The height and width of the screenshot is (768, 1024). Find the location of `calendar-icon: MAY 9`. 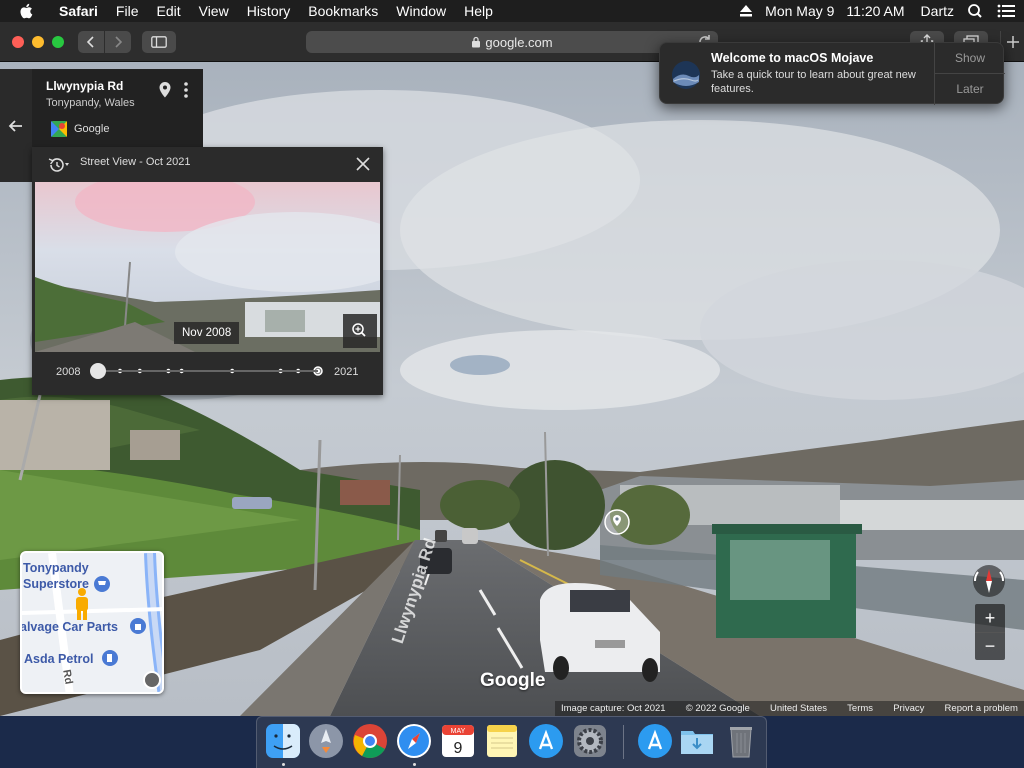

calendar-icon: MAY 9 is located at coordinates (458, 741).